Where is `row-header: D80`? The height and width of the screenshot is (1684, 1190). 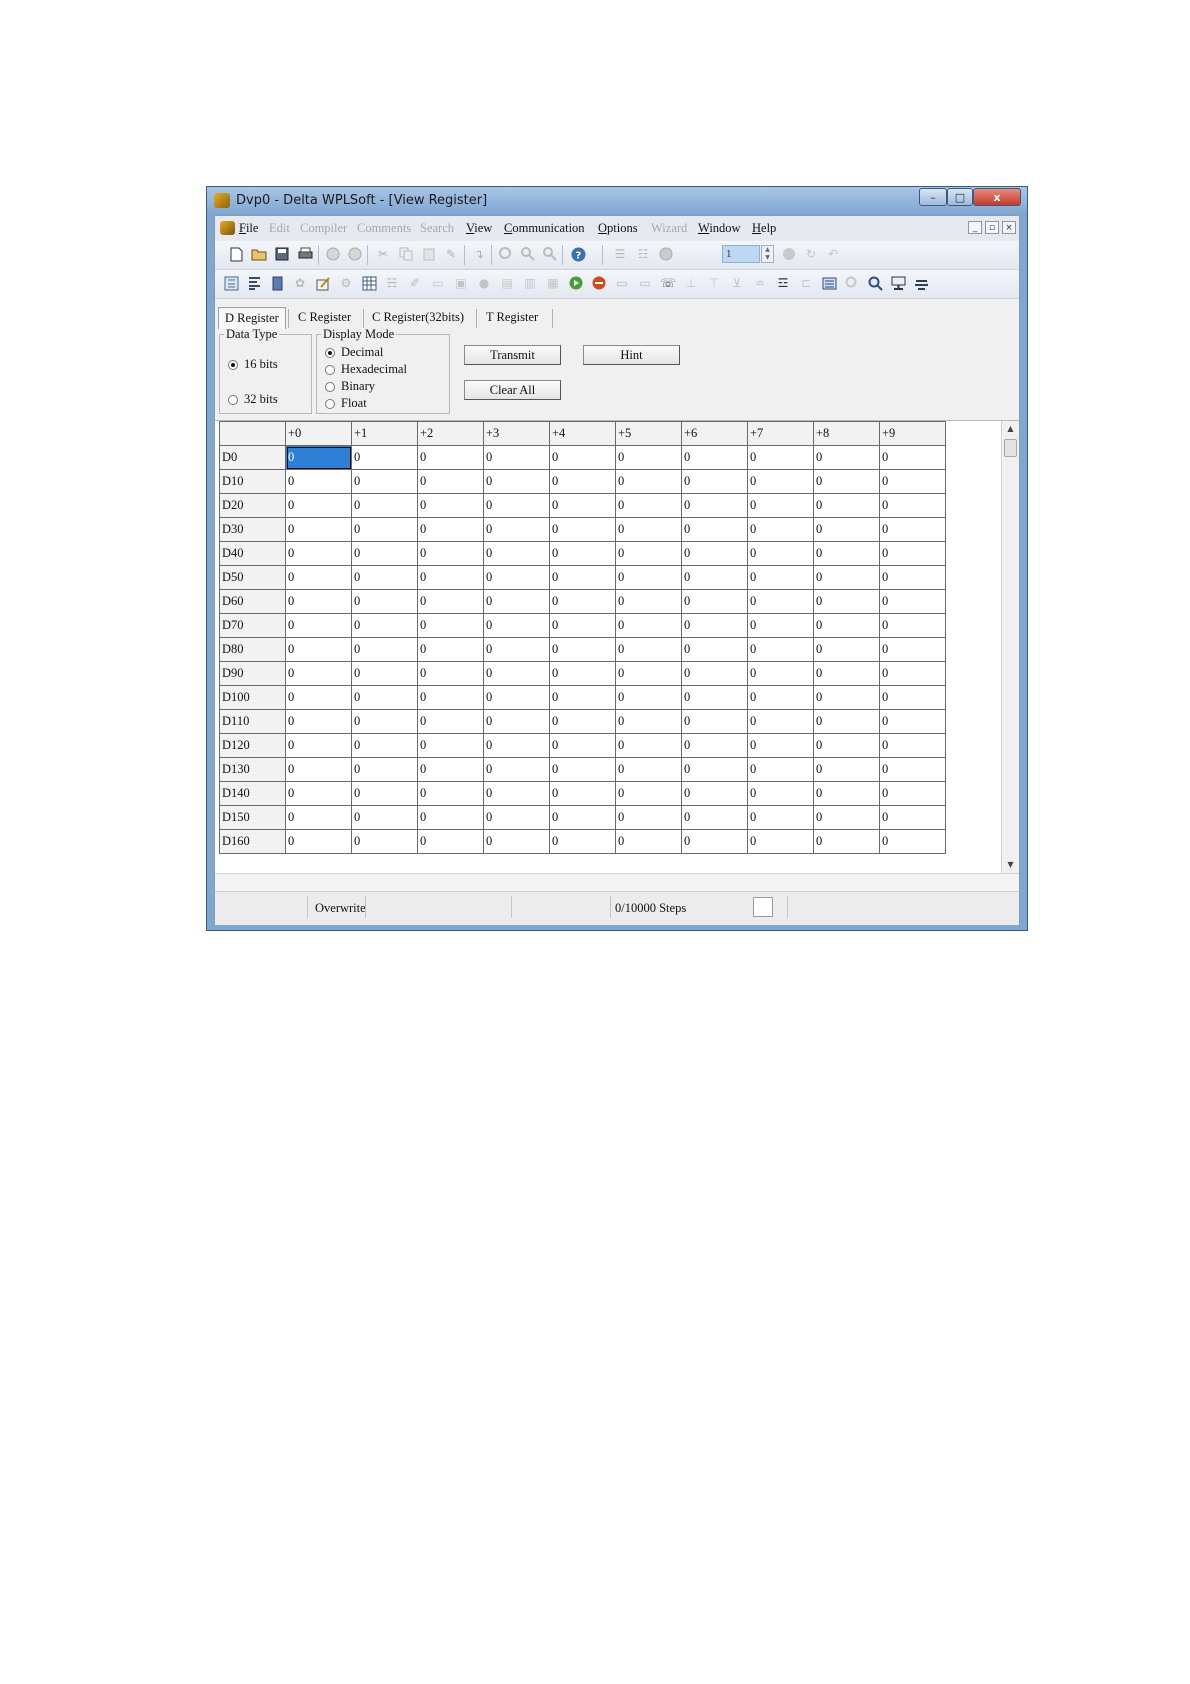 row-header: D80 is located at coordinates (252, 649).